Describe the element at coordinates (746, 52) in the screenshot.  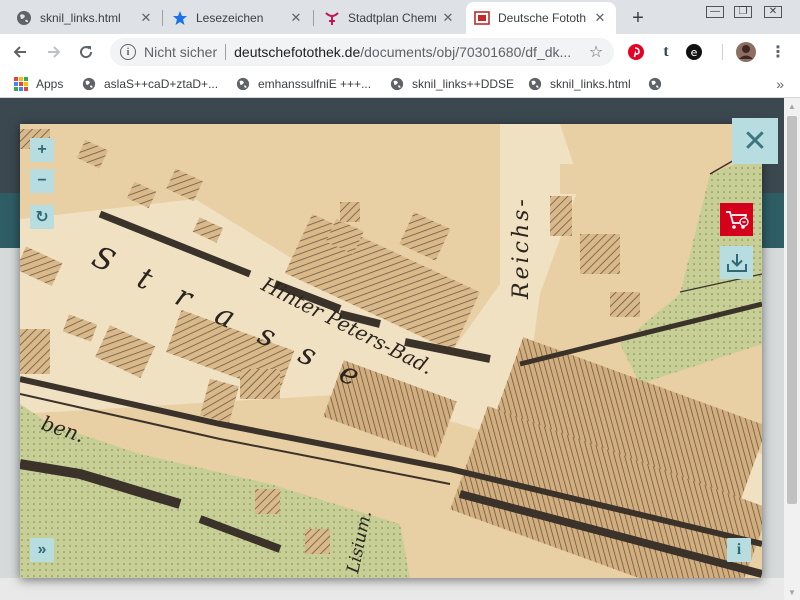
I see `profile-avatar` at that location.